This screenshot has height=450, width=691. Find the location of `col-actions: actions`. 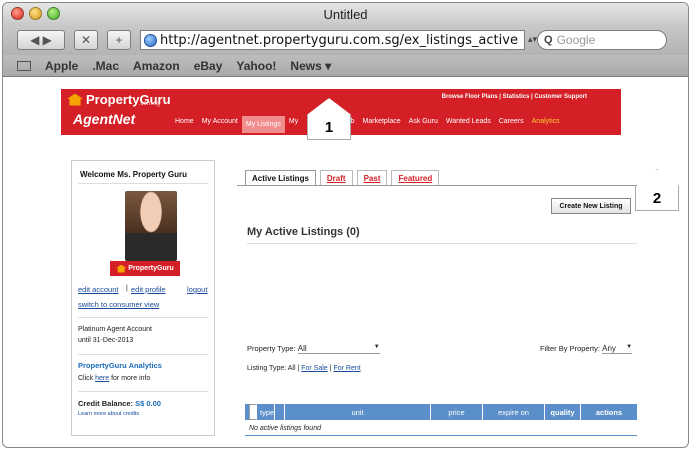

col-actions: actions is located at coordinates (609, 412).